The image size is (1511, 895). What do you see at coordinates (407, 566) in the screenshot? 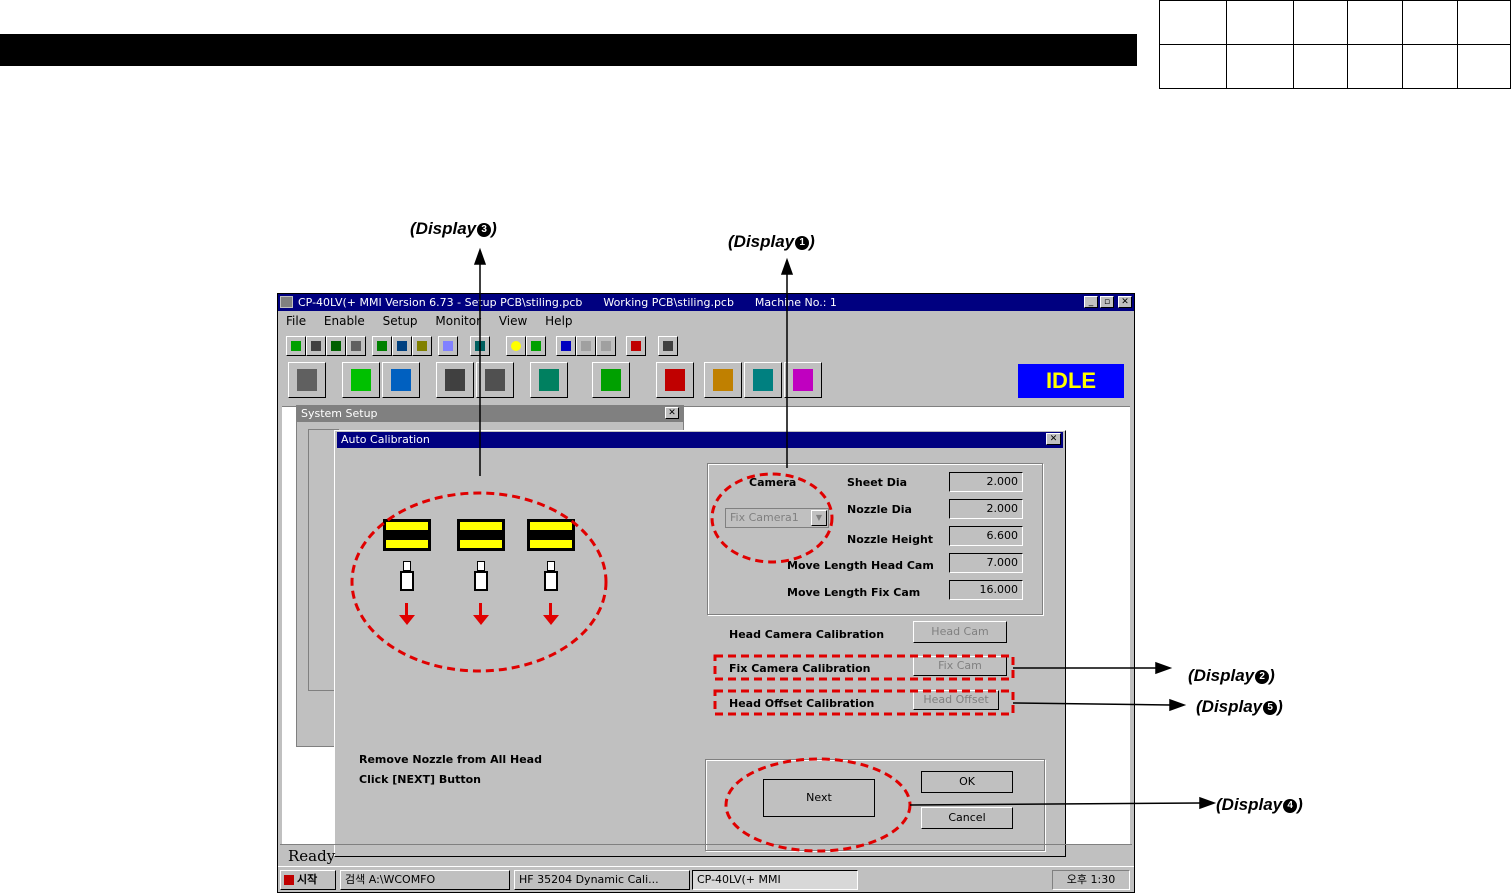
I see `head-1-stem` at bounding box center [407, 566].